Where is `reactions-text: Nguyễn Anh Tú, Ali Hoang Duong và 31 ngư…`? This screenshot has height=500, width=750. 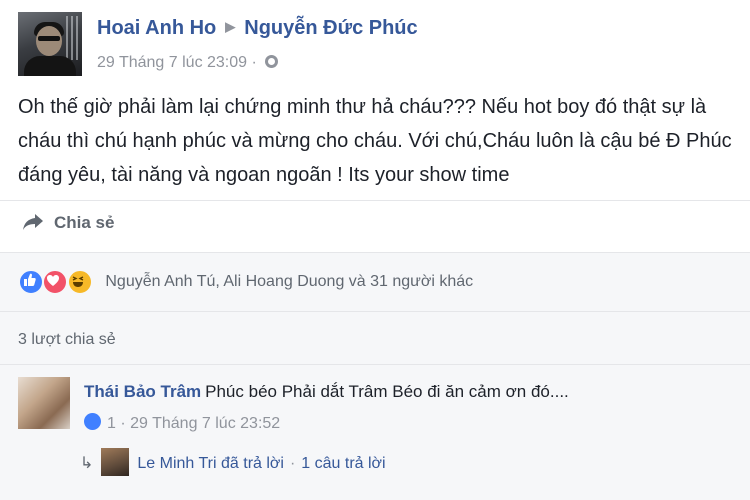 reactions-text: Nguyễn Anh Tú, Ali Hoang Duong và 31 ngư… is located at coordinates (289, 281).